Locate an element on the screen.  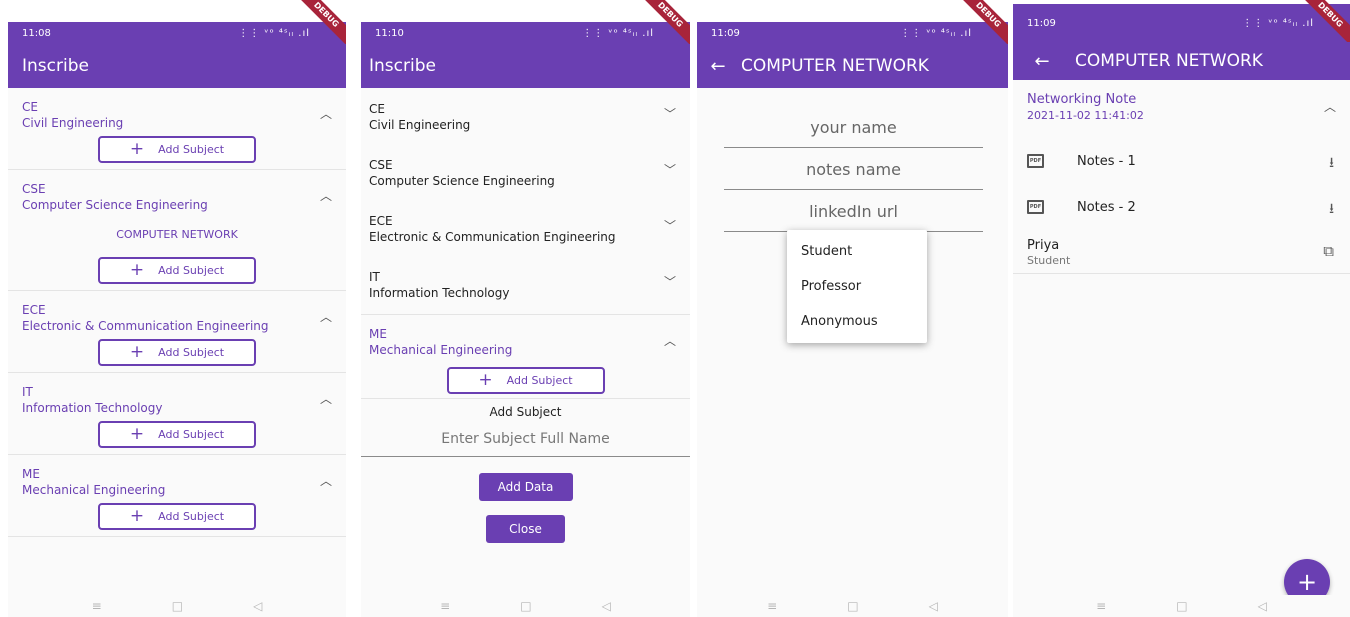
notes-name-input: notes name is located at coordinates (853, 169).